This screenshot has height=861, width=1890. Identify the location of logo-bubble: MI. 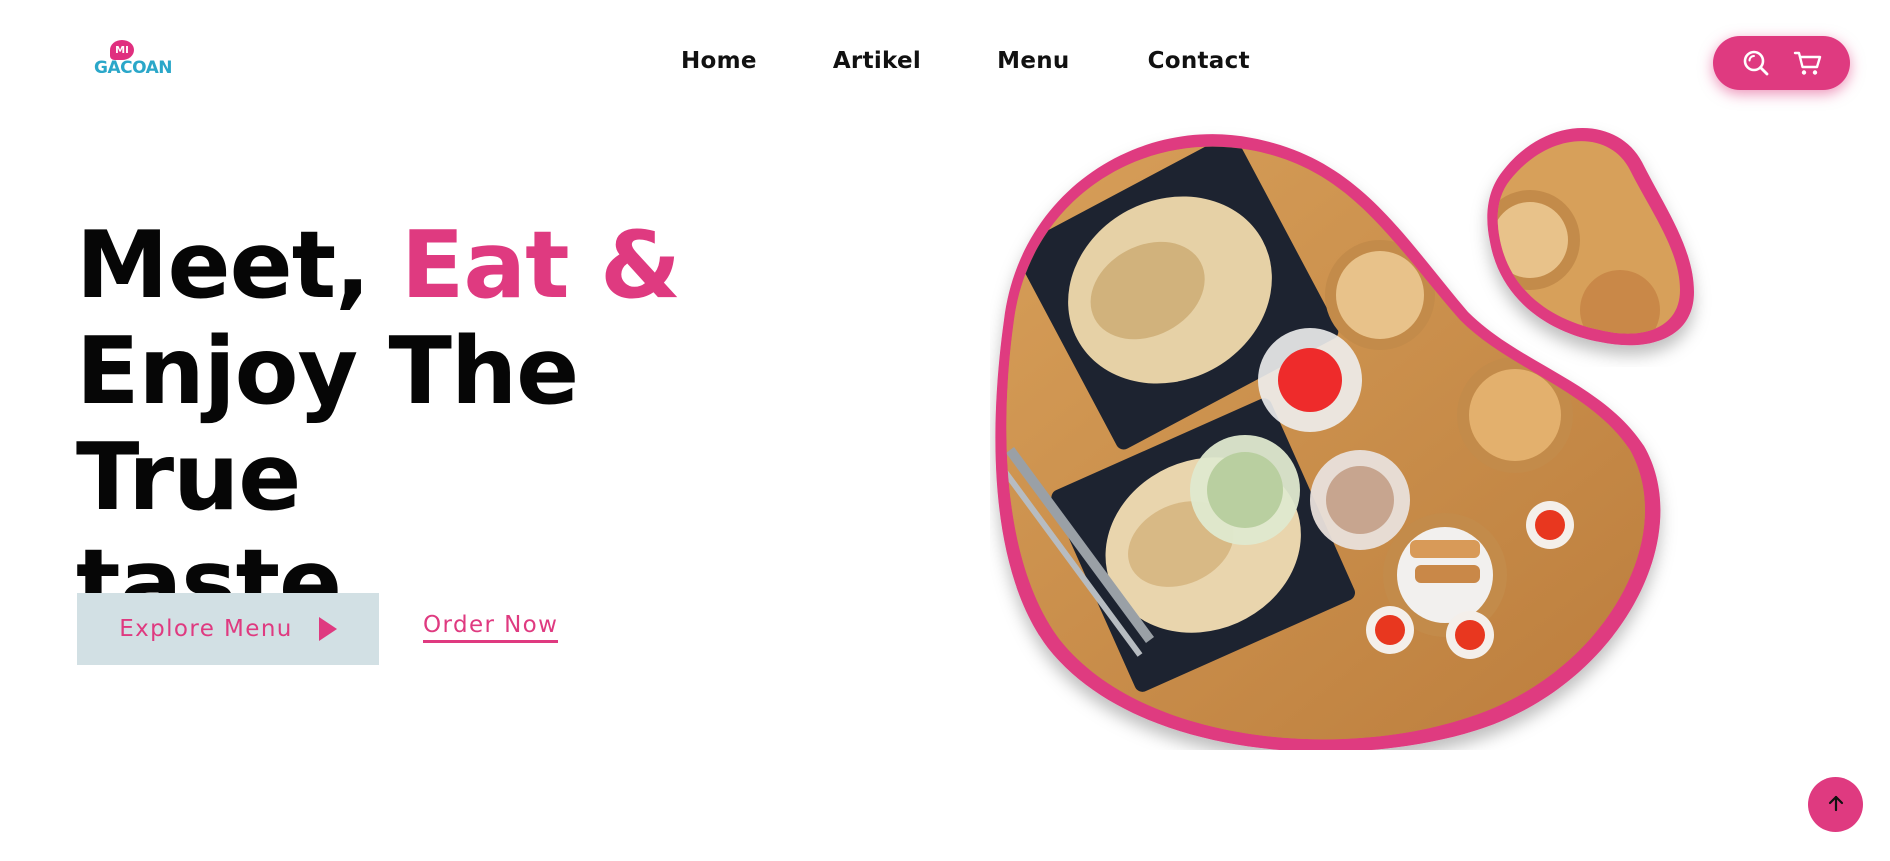
(122, 50).